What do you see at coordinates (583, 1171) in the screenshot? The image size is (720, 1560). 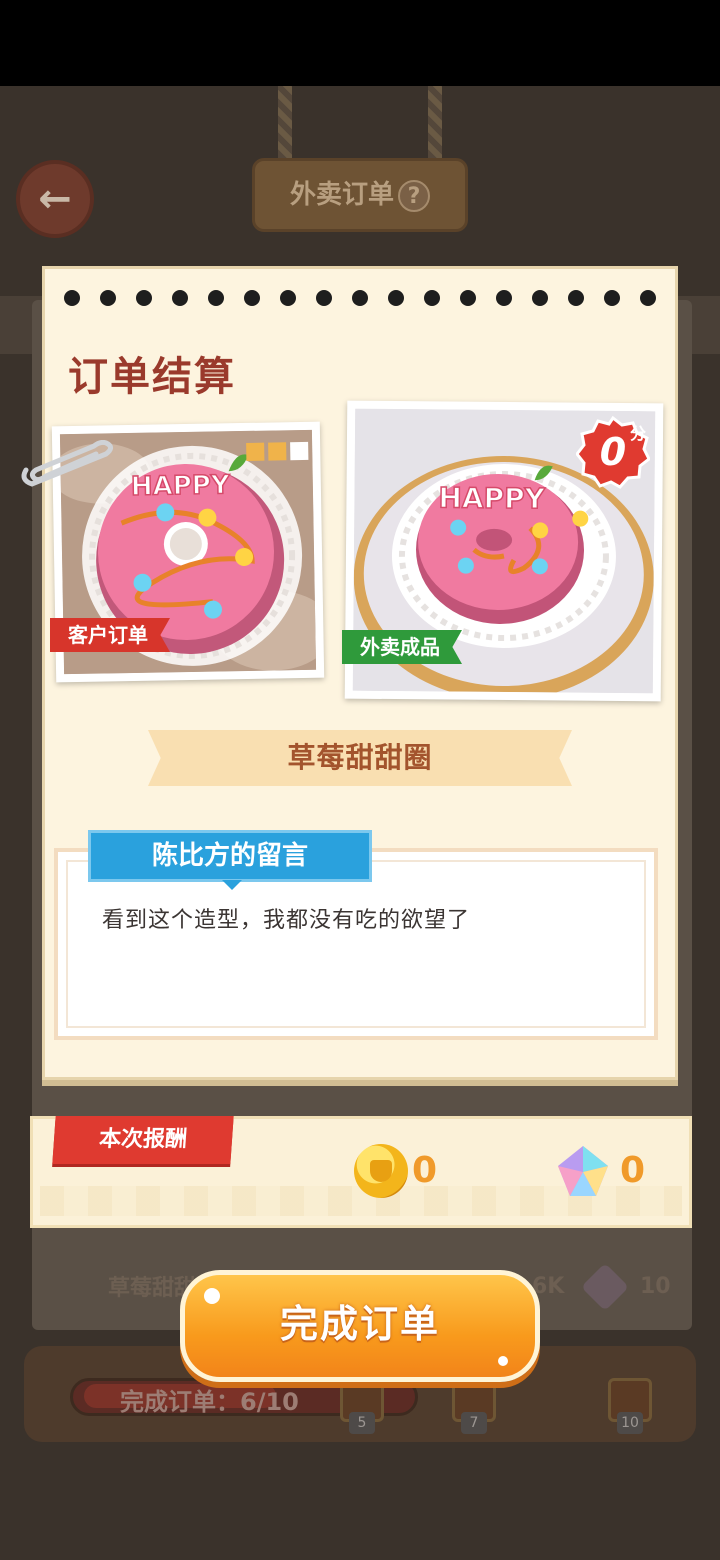 I see `gem-icon` at bounding box center [583, 1171].